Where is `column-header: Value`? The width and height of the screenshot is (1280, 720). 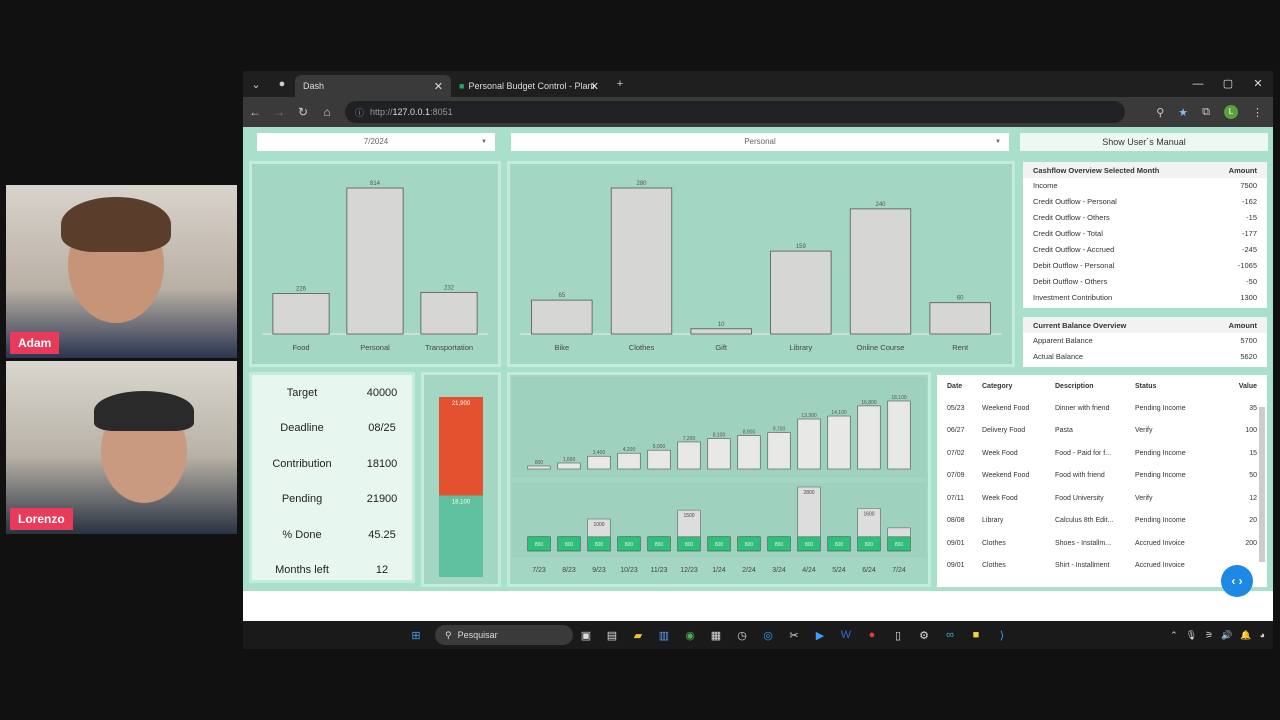
column-header: Value is located at coordinates (1242, 386).